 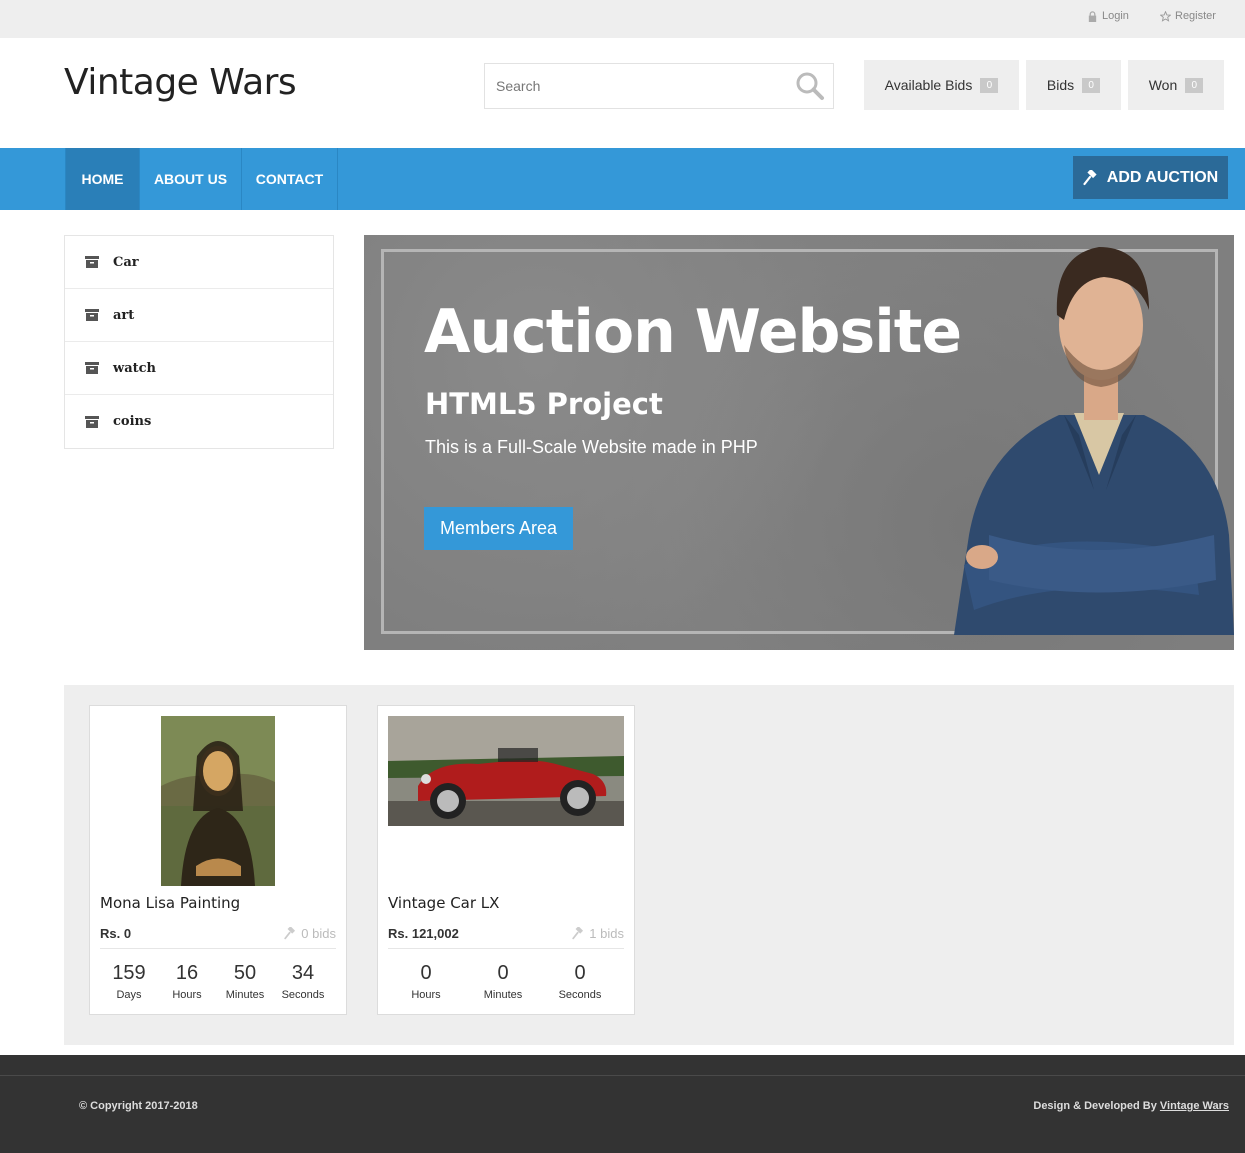 I want to click on search-input, so click(x=635, y=86).